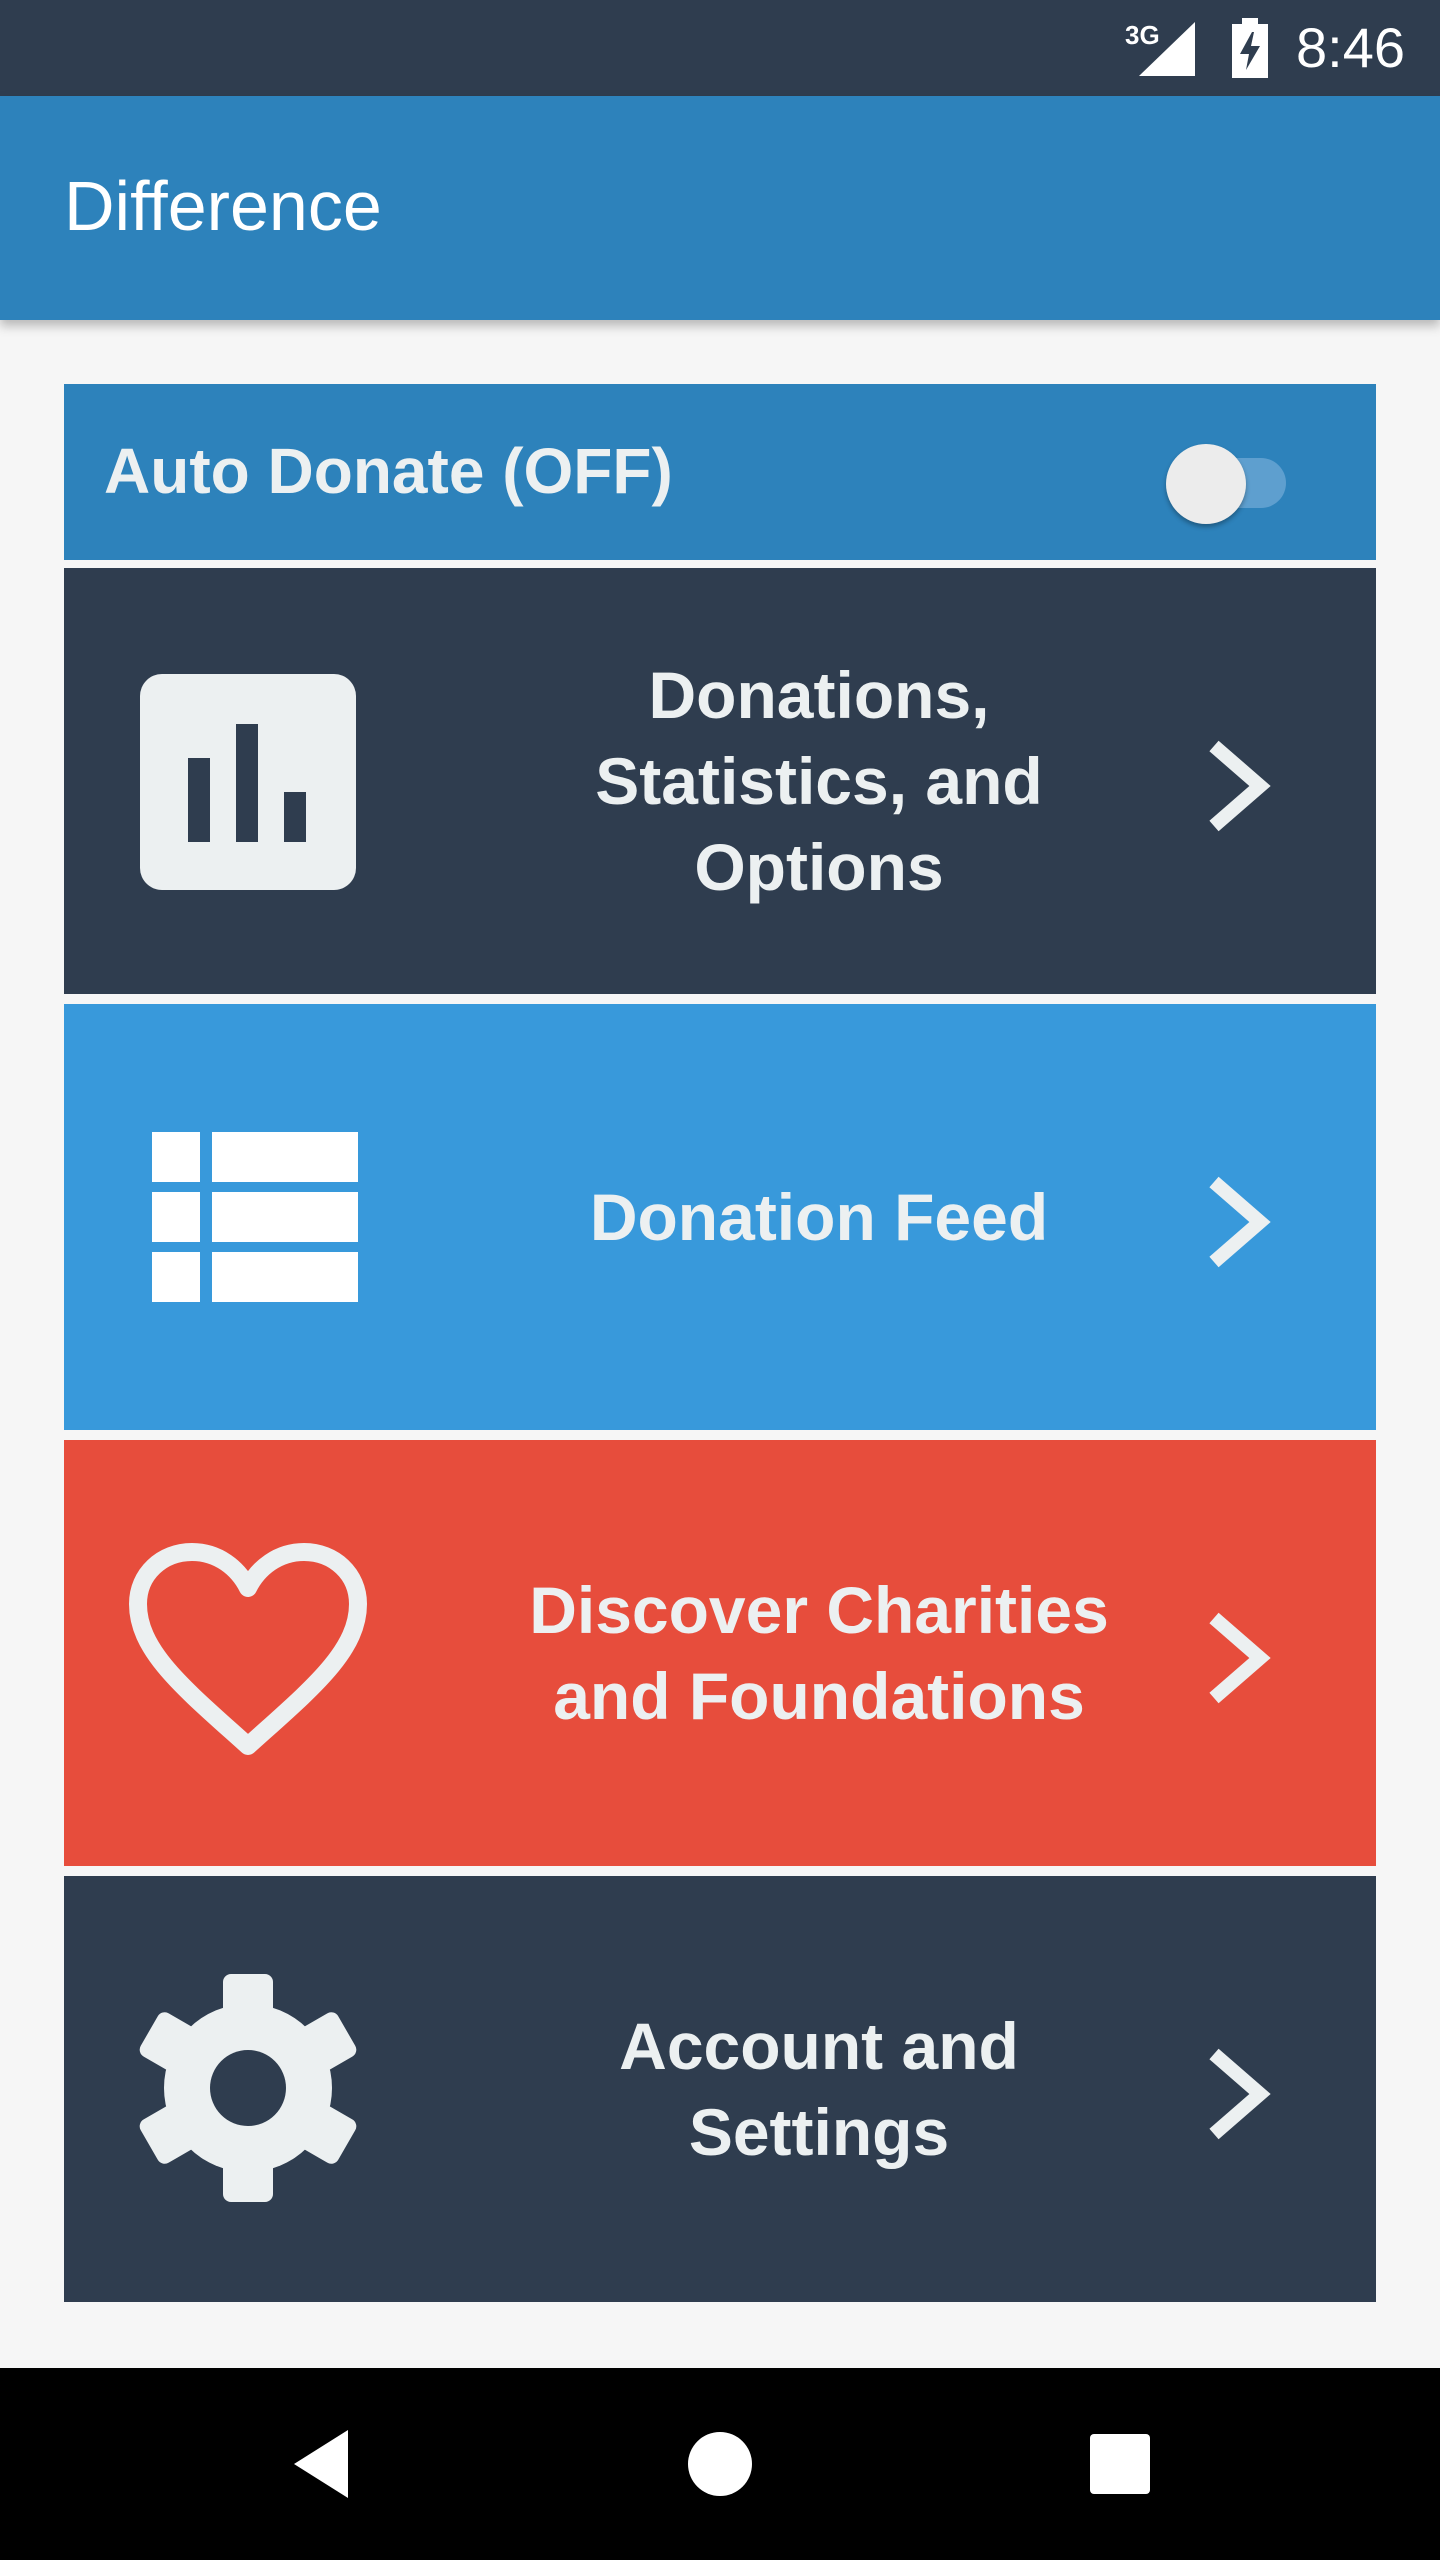 The width and height of the screenshot is (1440, 2560). Describe the element at coordinates (255, 1217) in the screenshot. I see `list-icon` at that location.